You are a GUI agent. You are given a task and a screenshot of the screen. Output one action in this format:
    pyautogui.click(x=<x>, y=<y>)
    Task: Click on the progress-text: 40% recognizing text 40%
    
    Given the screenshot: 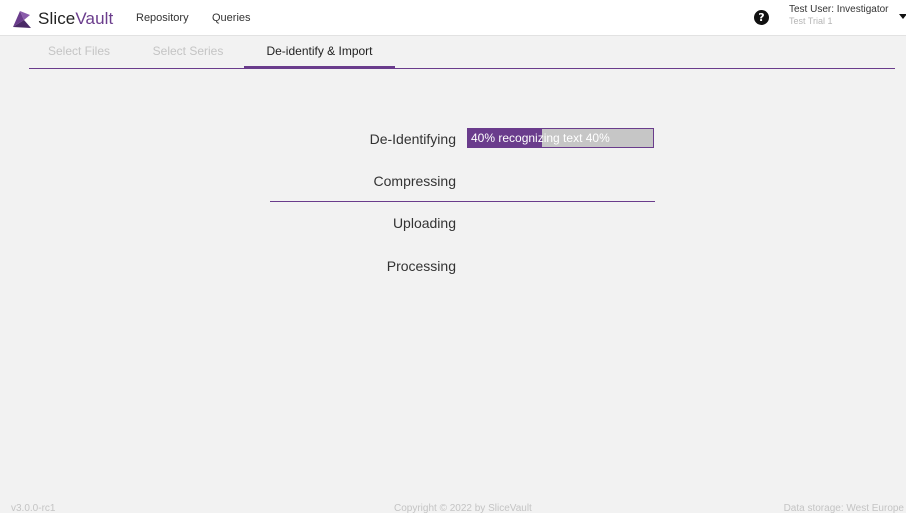 What is the action you would take?
    pyautogui.click(x=540, y=138)
    